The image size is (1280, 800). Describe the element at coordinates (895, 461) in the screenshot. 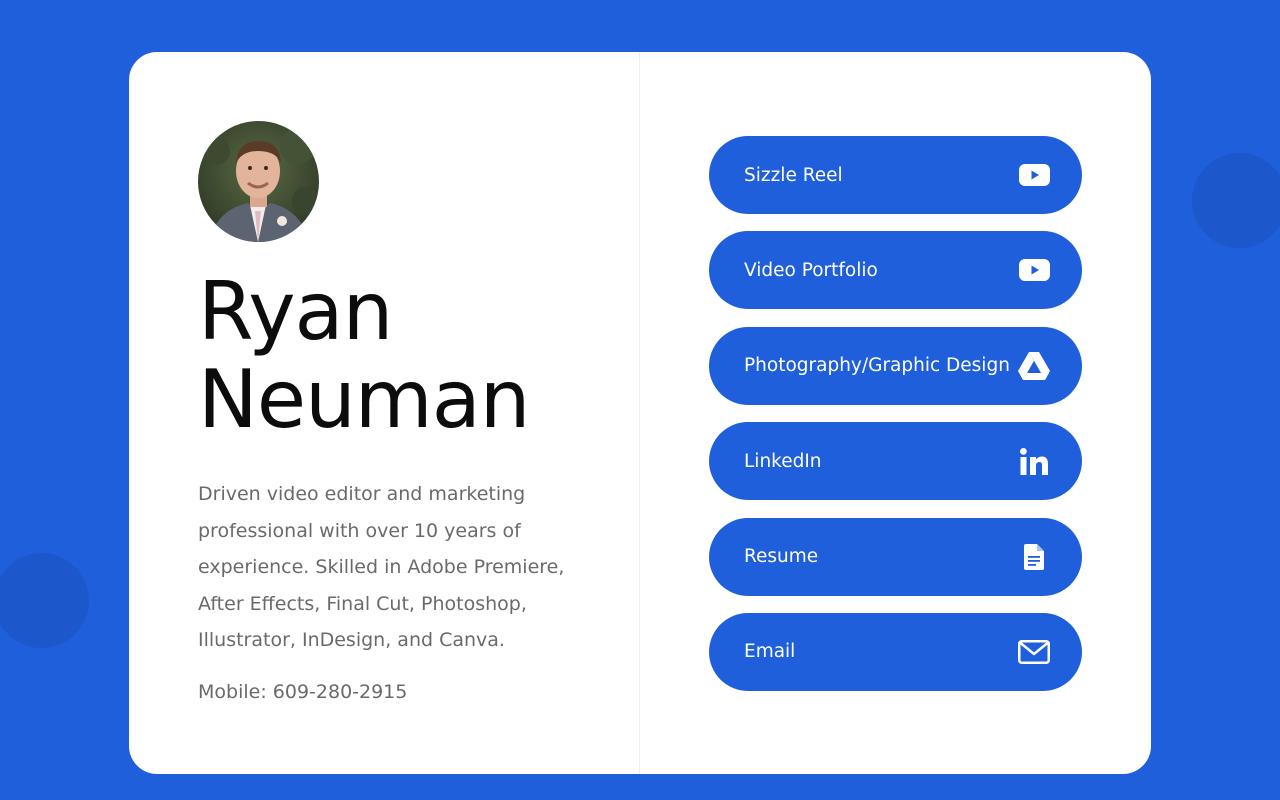

I see `linkedin-button: LinkedIn` at that location.